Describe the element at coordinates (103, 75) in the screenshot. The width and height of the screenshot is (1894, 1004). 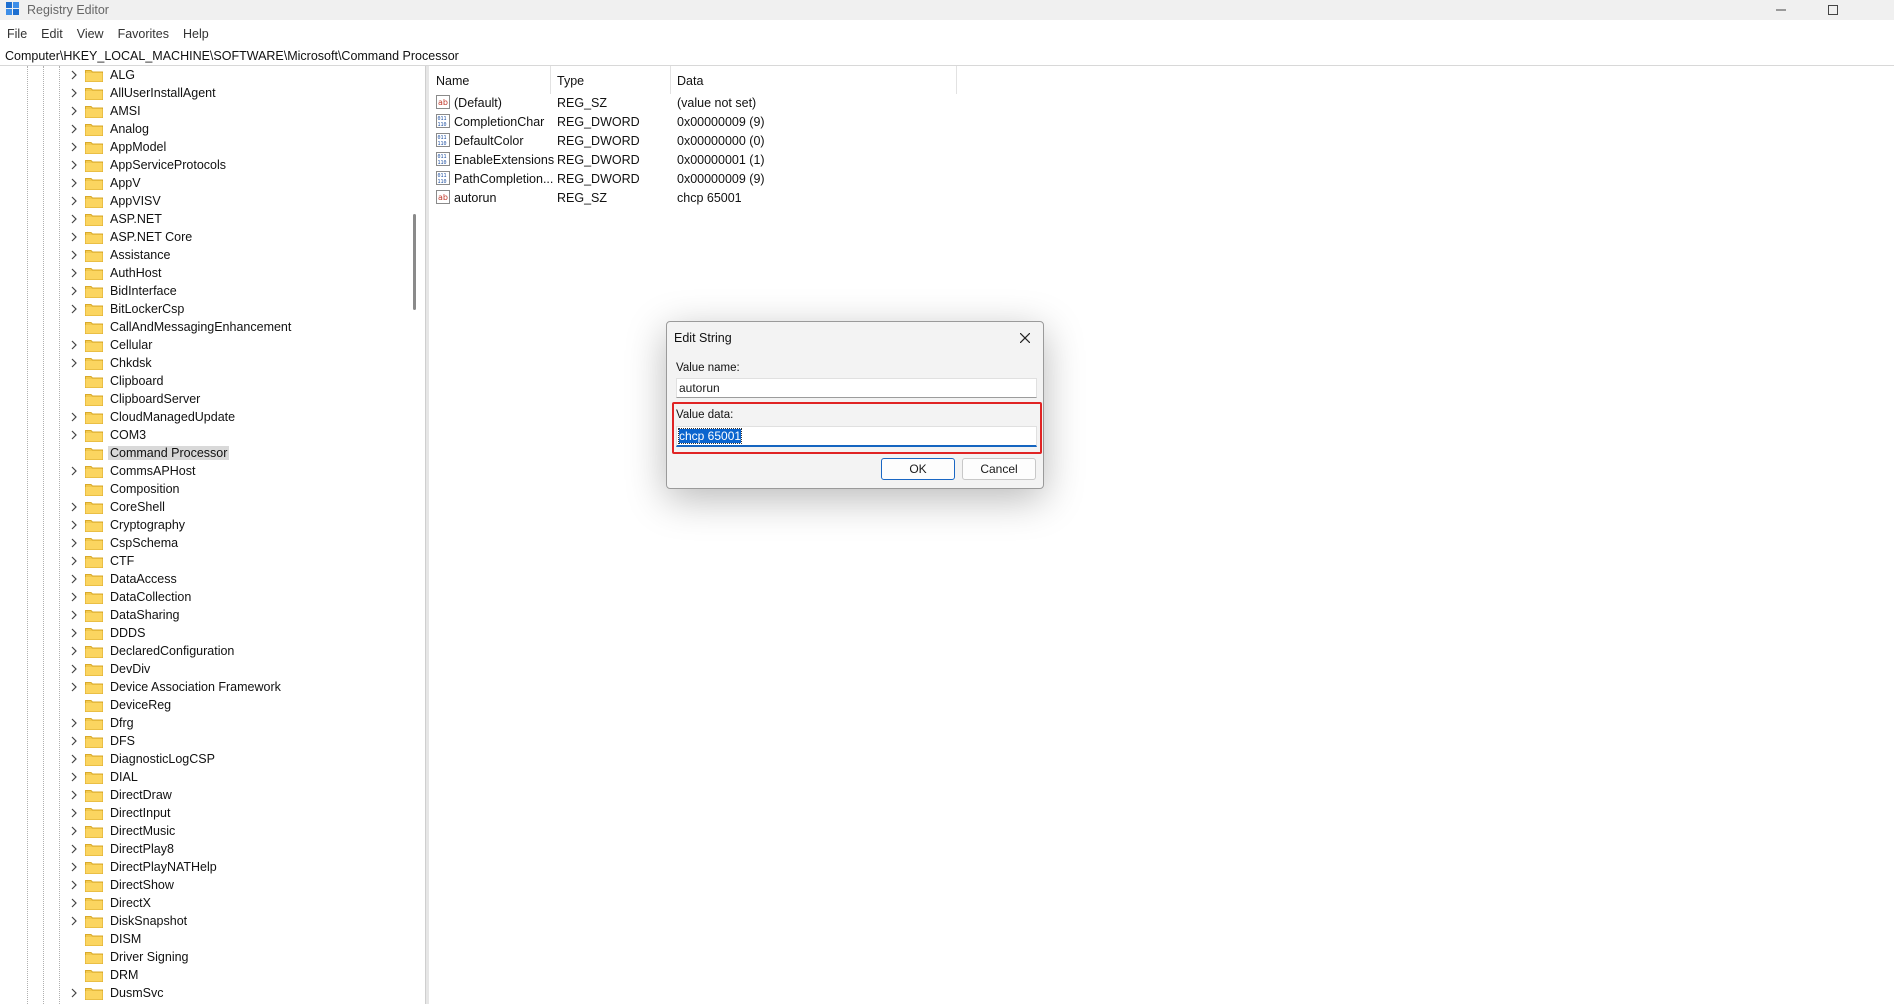
I see `tree-item: ALG` at that location.